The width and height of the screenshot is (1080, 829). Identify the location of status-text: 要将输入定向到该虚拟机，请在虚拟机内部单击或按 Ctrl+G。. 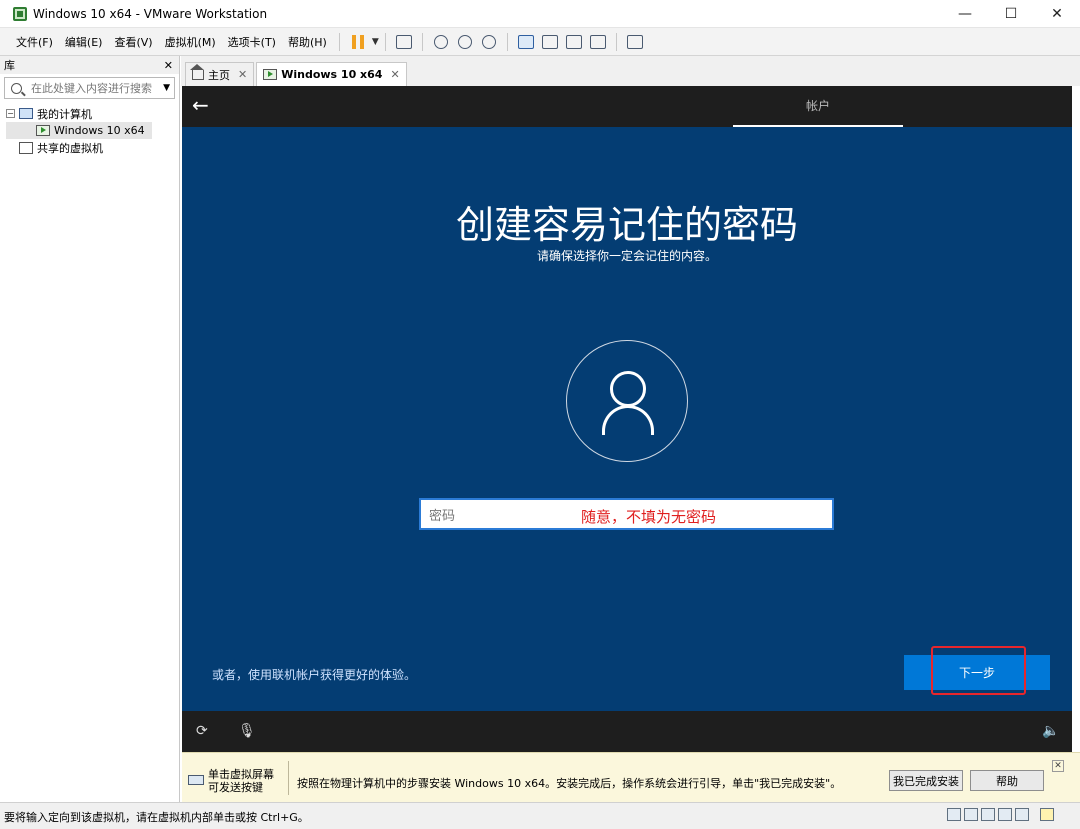
(156, 817).